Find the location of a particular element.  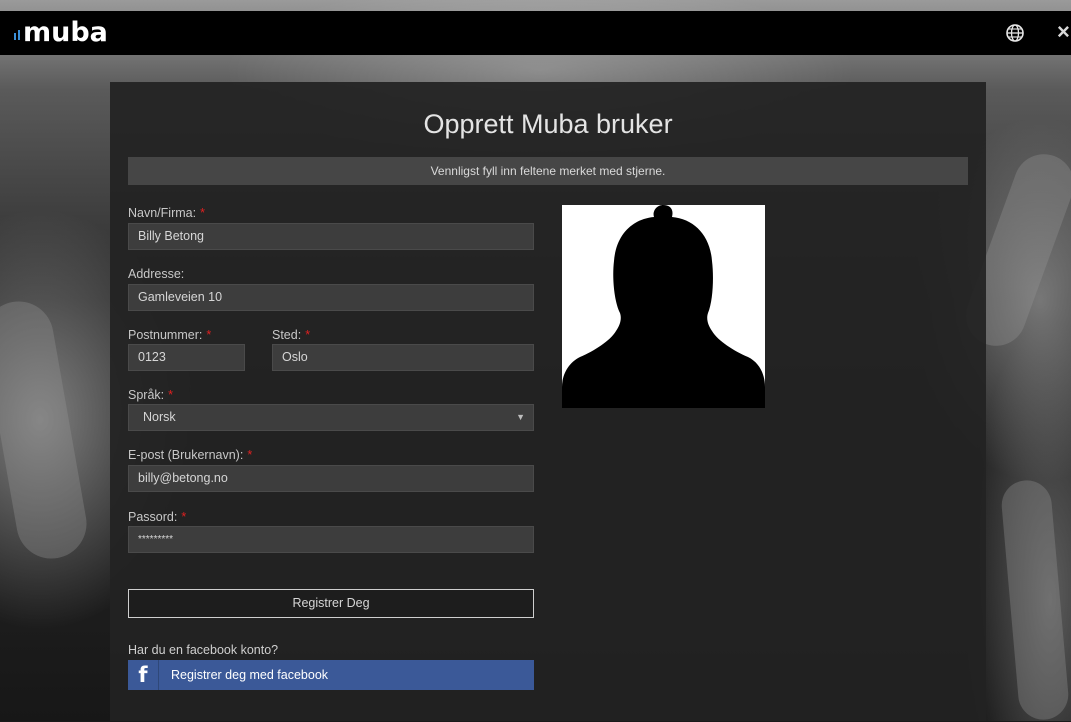

facebook-icon: f is located at coordinates (143, 675).